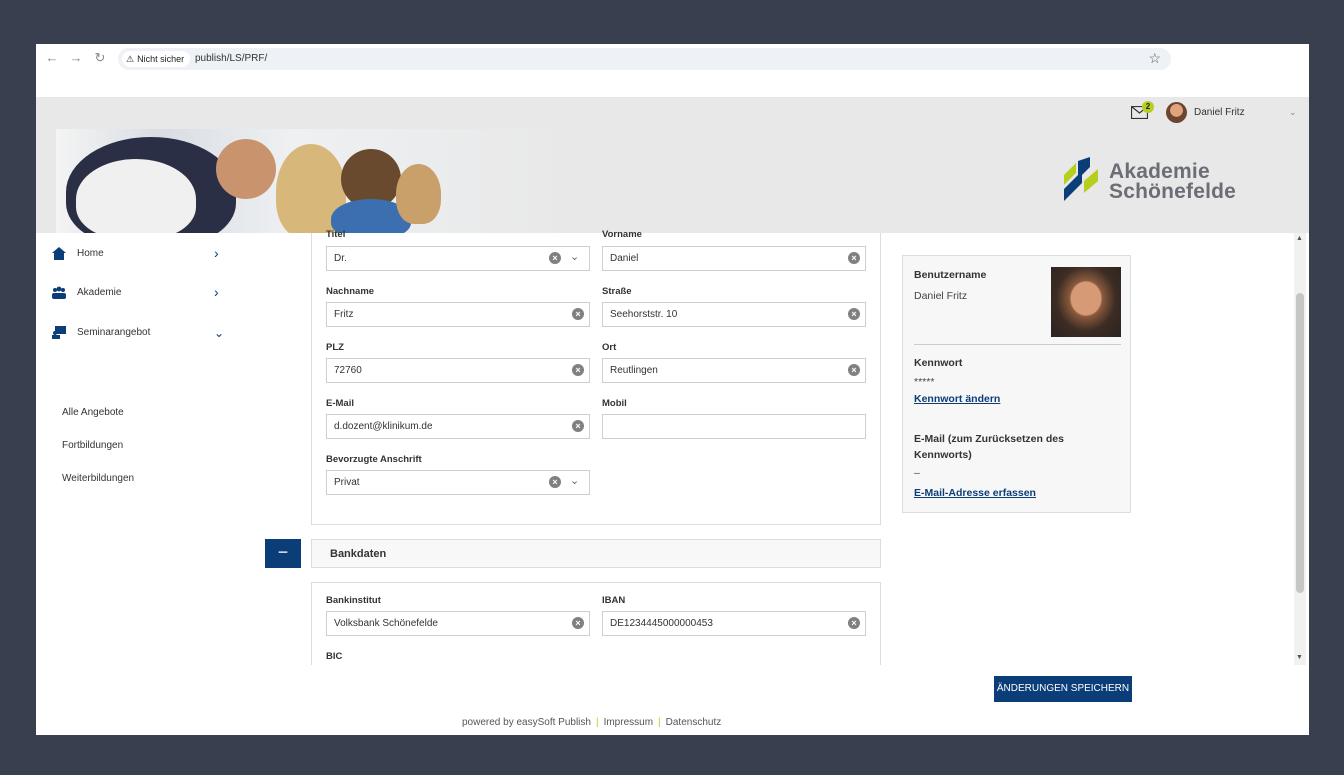  What do you see at coordinates (644, 59) in the screenshot?
I see `address-bar: ⚠ Nicht sicher publish/LS/PRF/ ☆` at bounding box center [644, 59].